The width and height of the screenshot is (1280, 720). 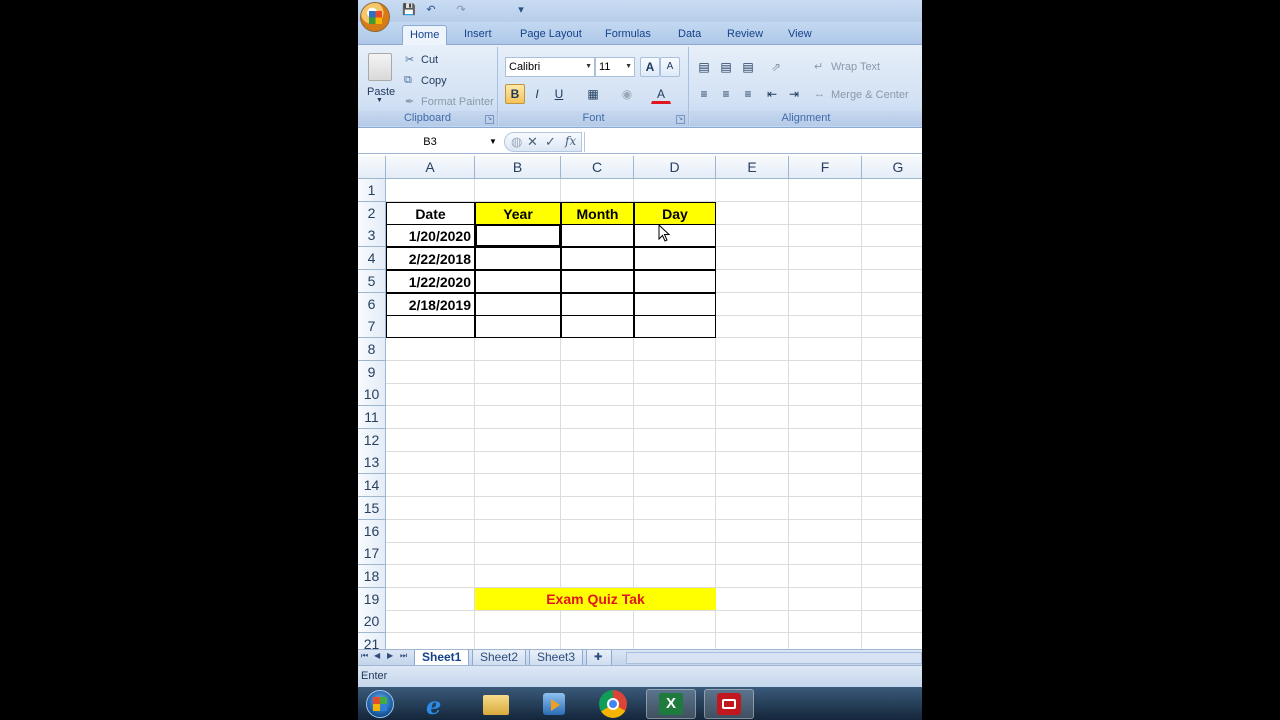 I want to click on cell-a19, so click(x=430, y=599).